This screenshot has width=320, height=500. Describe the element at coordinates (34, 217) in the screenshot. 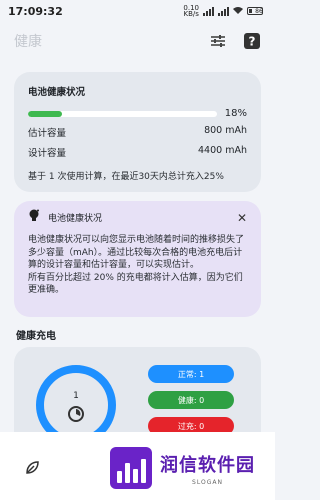

I see `lightbulb-icon` at that location.